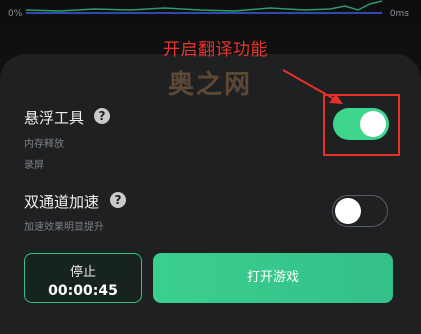 This screenshot has height=334, width=421. What do you see at coordinates (348, 210) in the screenshot?
I see `toggle-knob` at bounding box center [348, 210].